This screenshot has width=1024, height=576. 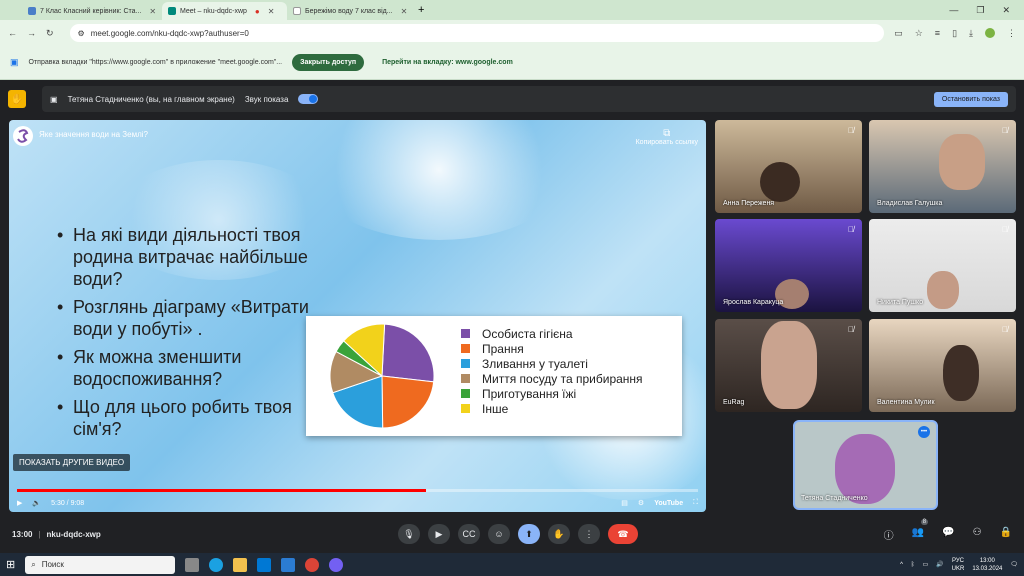 What do you see at coordinates (942, 166) in the screenshot?
I see `participant-tile: 🎙̸ Владислав Галушка` at bounding box center [942, 166].